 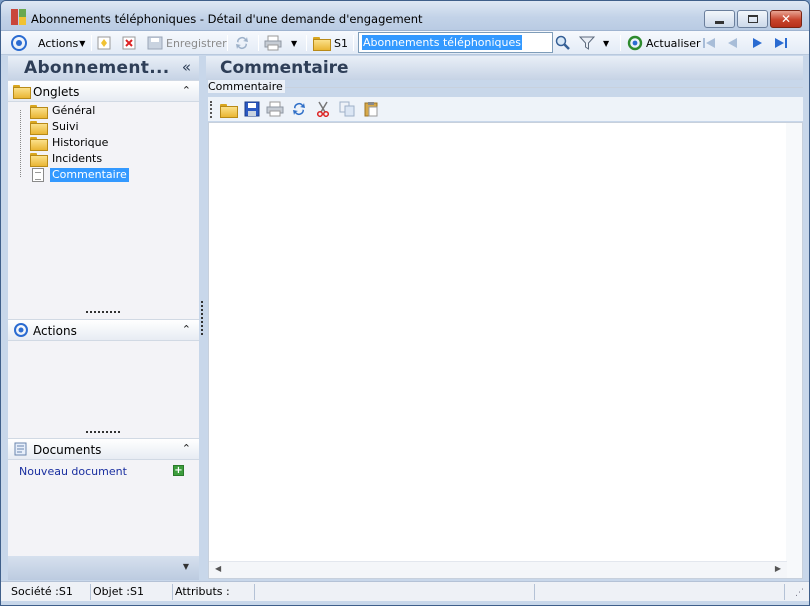 What do you see at coordinates (660, 592) in the screenshot?
I see `status-field-empty` at bounding box center [660, 592].